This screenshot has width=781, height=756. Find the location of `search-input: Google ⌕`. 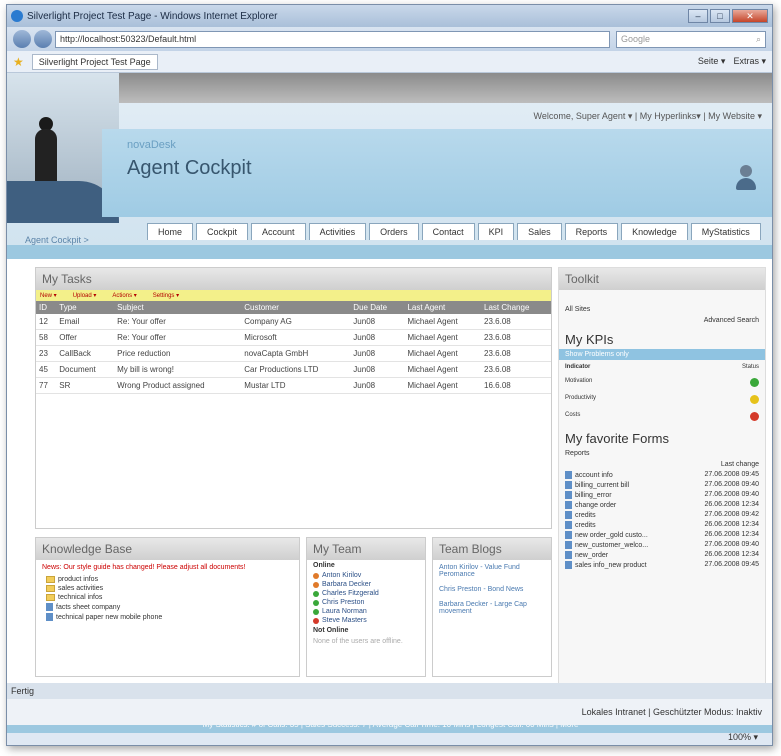

search-input: Google ⌕ is located at coordinates (691, 39).